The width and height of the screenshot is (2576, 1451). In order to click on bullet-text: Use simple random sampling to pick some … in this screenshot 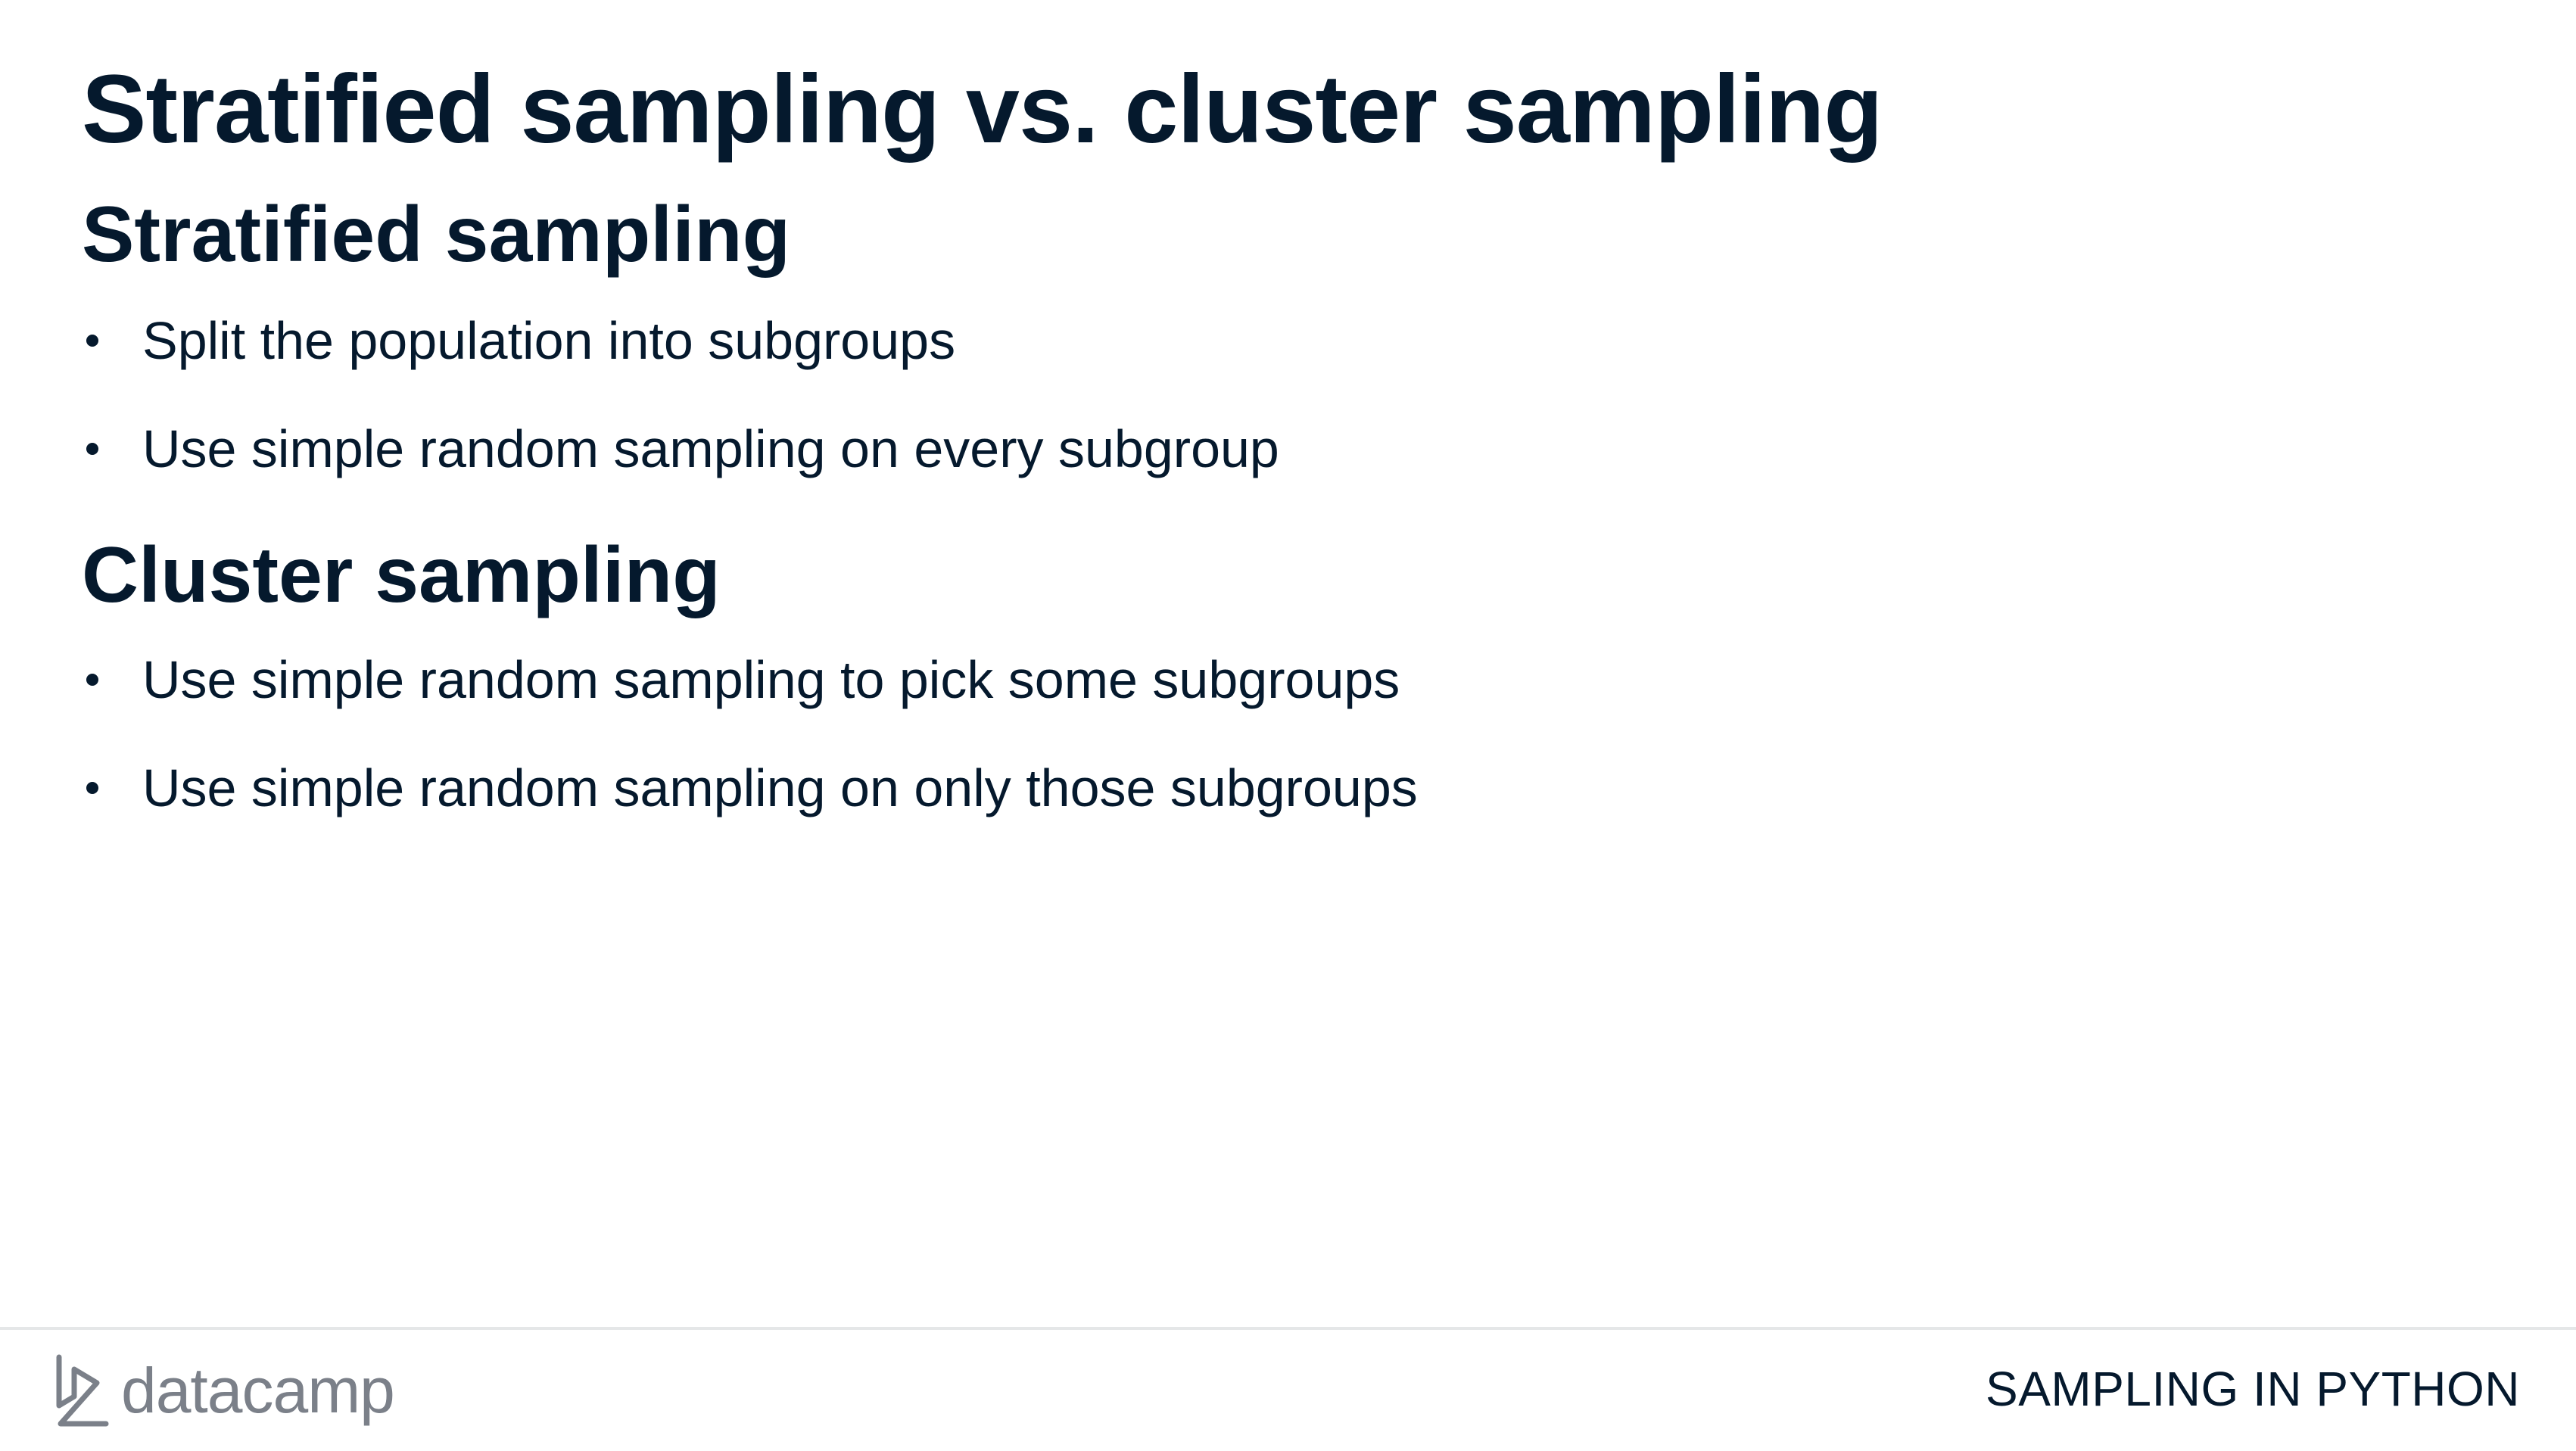, I will do `click(771, 679)`.